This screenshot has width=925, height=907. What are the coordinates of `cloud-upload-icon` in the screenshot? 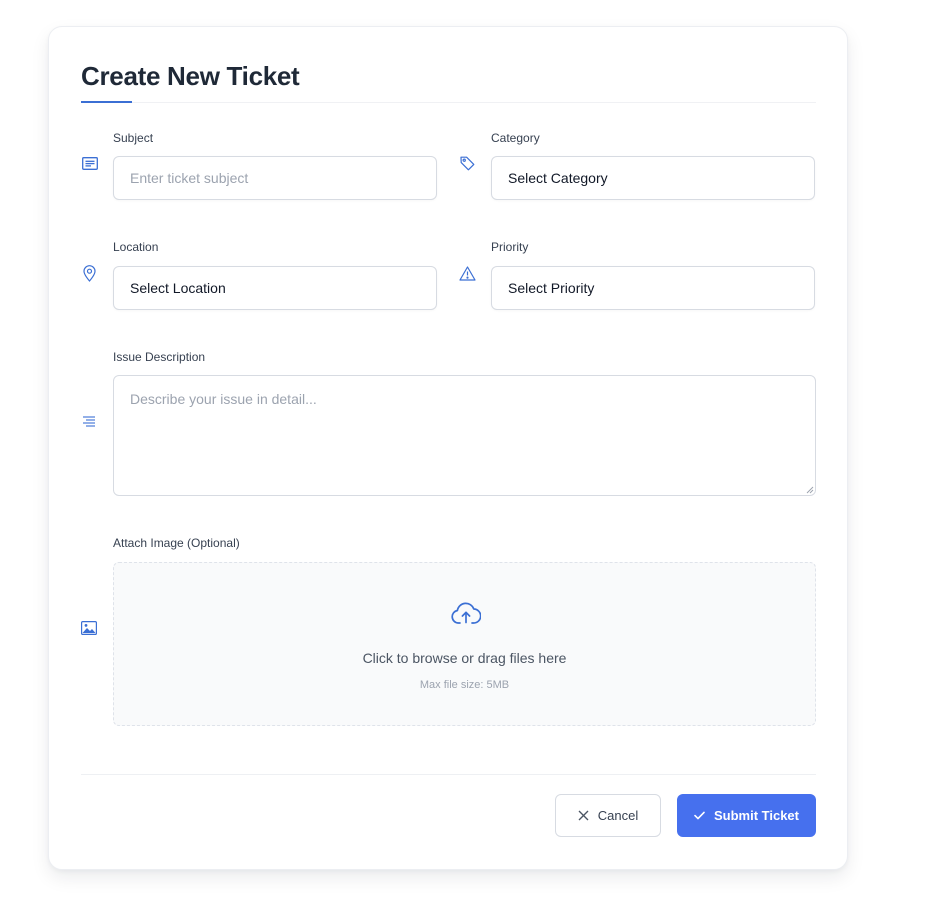 It's located at (465, 613).